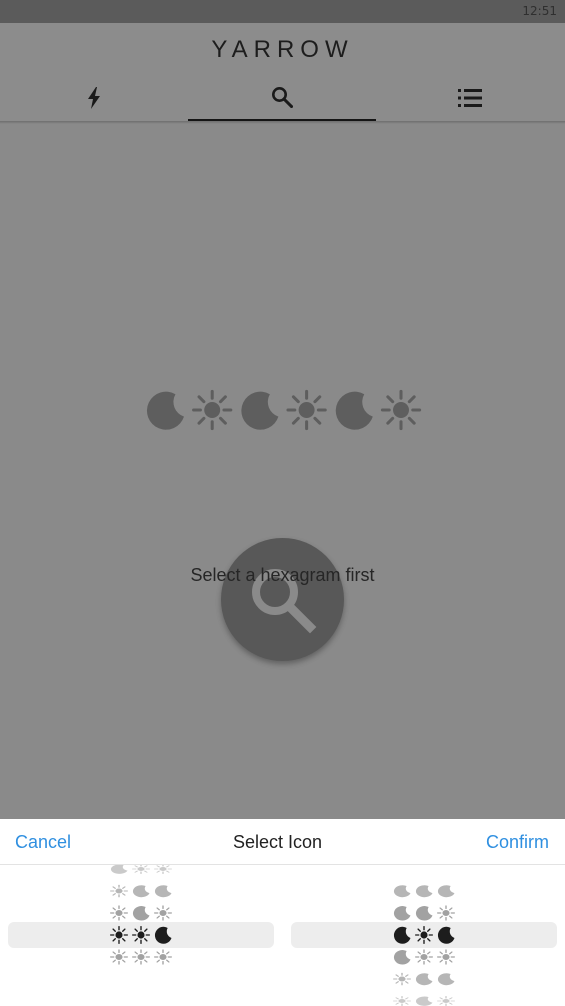  What do you see at coordinates (284, 410) in the screenshot?
I see `hexagram-icon-row` at bounding box center [284, 410].